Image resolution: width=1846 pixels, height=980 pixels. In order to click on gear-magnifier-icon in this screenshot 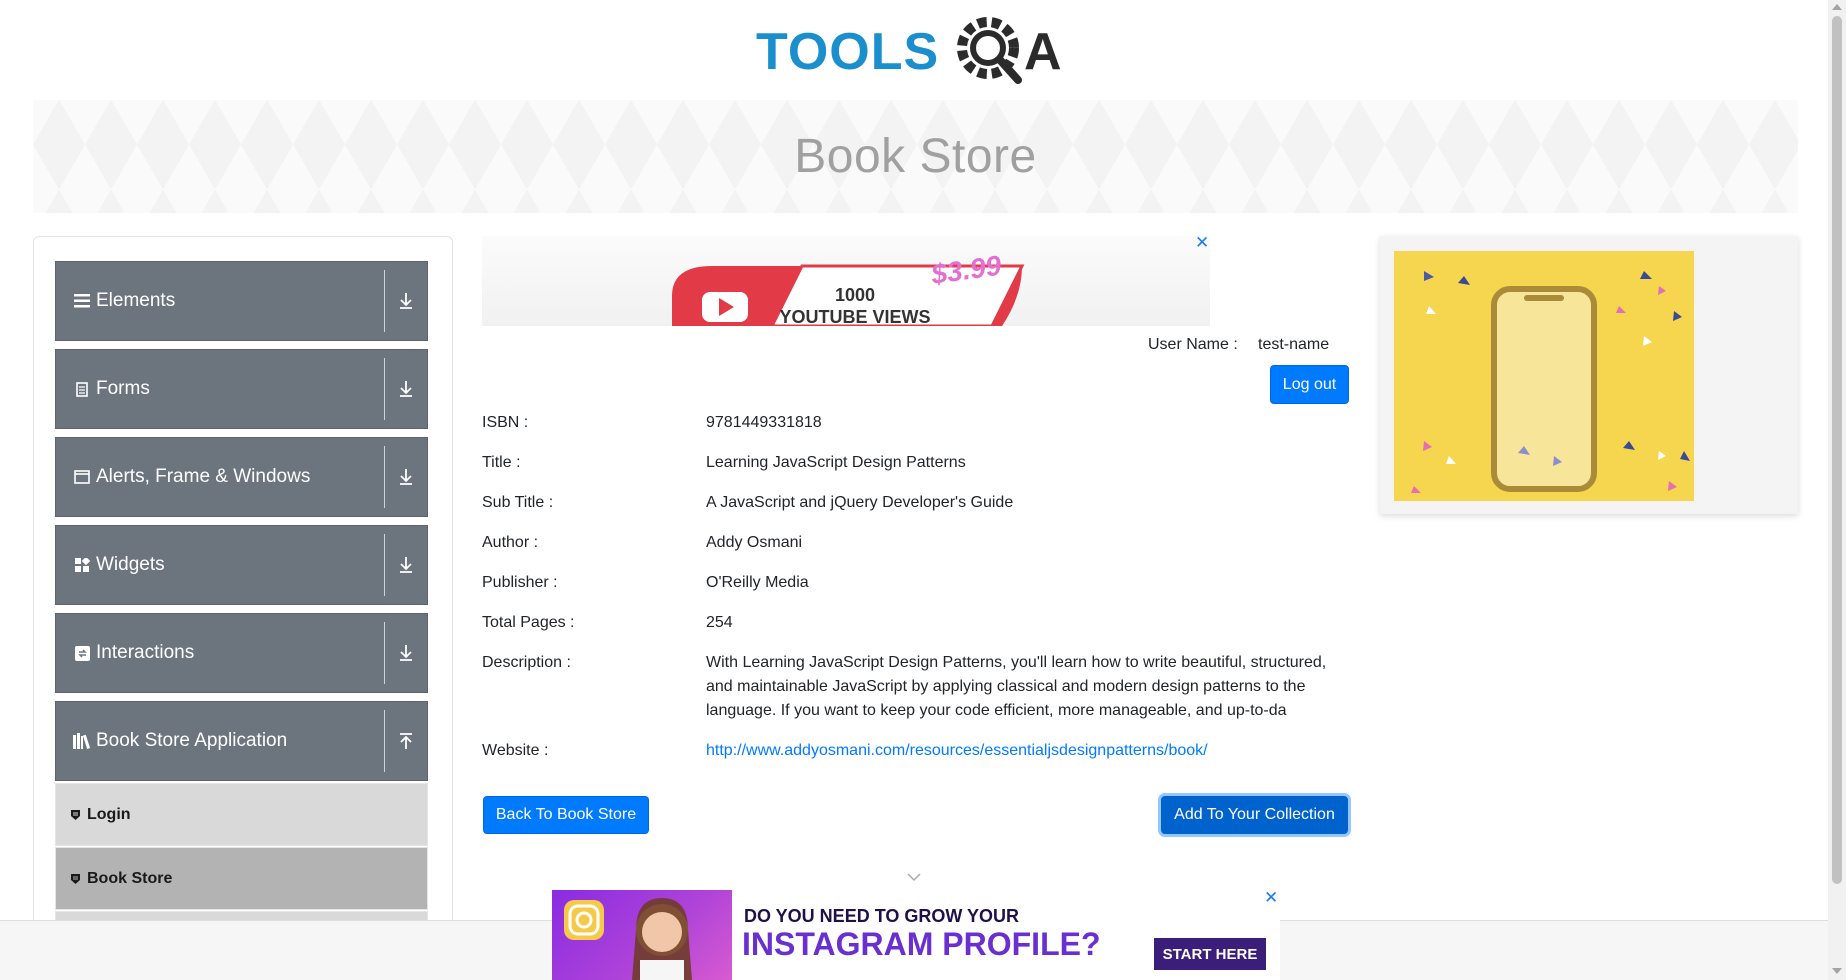, I will do `click(989, 50)`.